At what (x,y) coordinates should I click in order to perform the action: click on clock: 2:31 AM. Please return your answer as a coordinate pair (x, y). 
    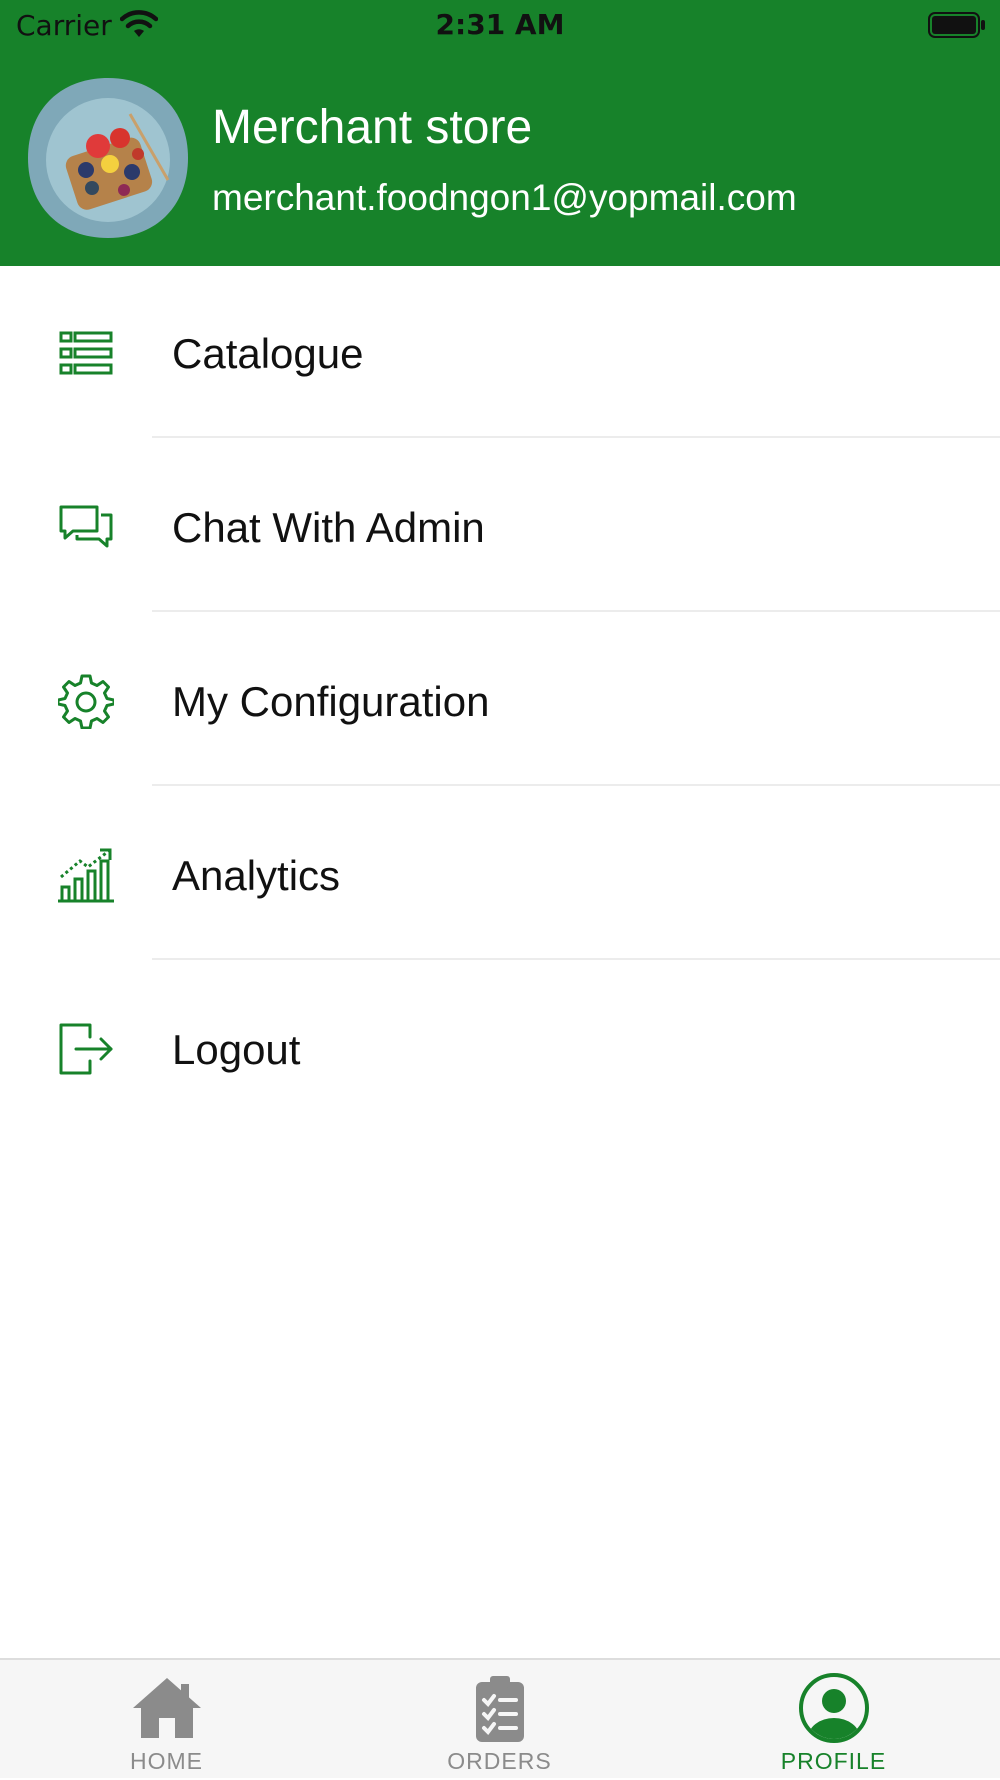
    Looking at the image, I should click on (500, 24).